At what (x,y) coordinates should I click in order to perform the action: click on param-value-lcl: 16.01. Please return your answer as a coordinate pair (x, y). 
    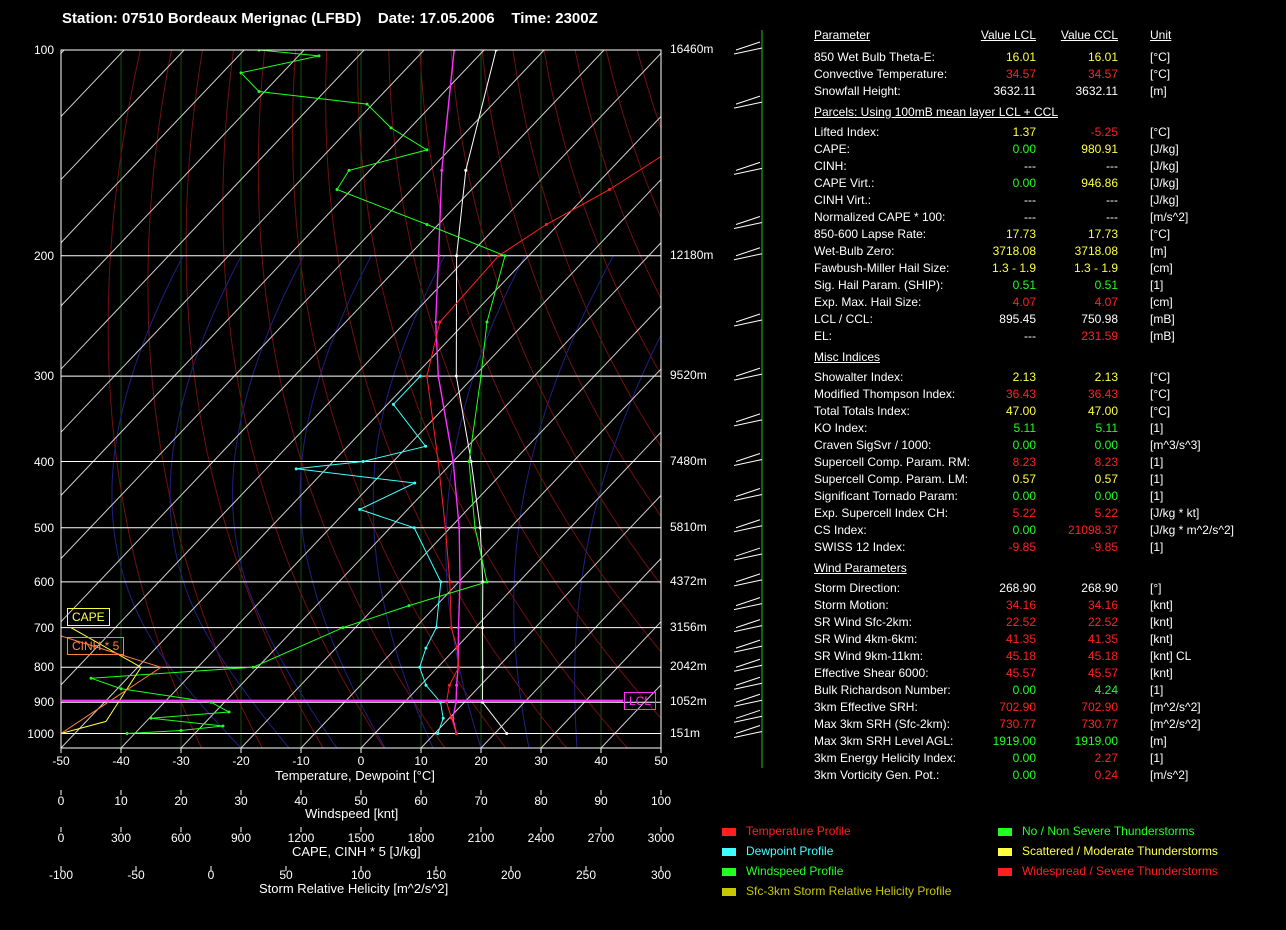
    Looking at the image, I should click on (1020, 57).